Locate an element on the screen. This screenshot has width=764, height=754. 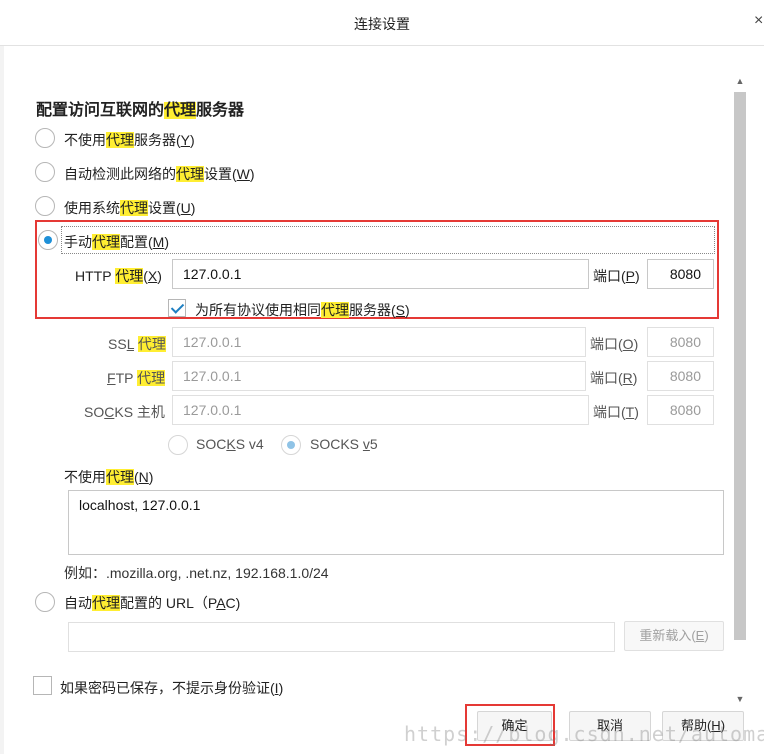
ssl-port-input: 8080 is located at coordinates (680, 342).